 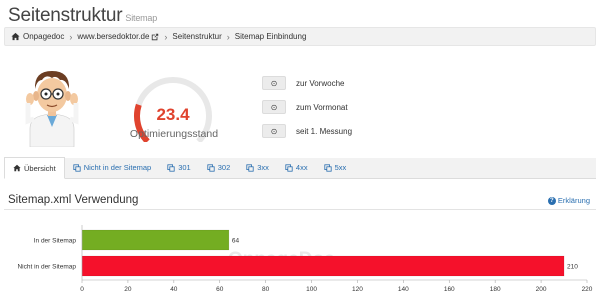 What do you see at coordinates (324, 131) in the screenshot?
I see `comparison-label: seit 1. Messung` at bounding box center [324, 131].